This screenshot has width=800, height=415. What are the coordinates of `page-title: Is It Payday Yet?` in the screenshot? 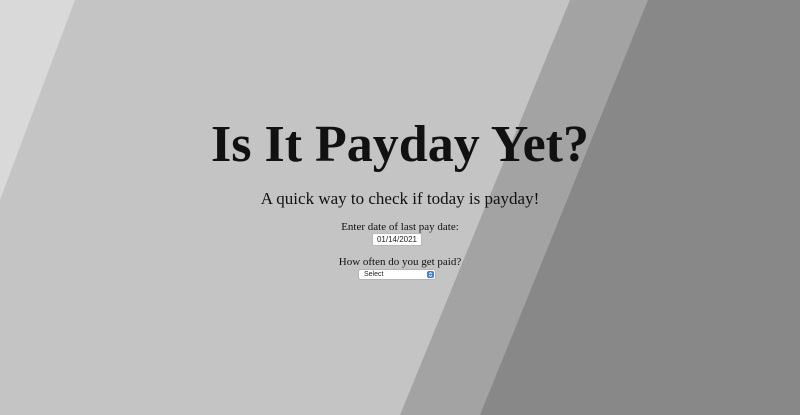 It's located at (400, 144).